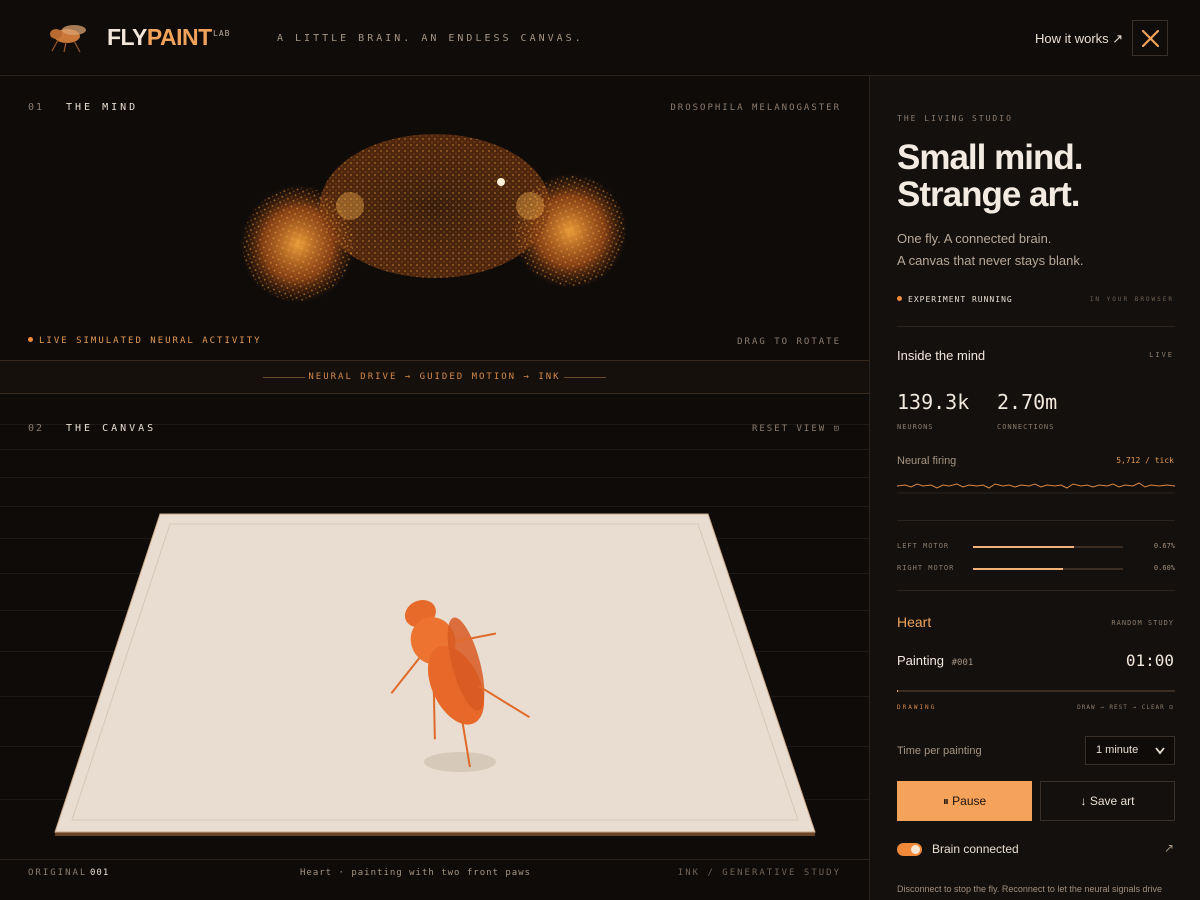  What do you see at coordinates (1149, 660) in the screenshot?
I see `painting-timer: 01:00` at bounding box center [1149, 660].